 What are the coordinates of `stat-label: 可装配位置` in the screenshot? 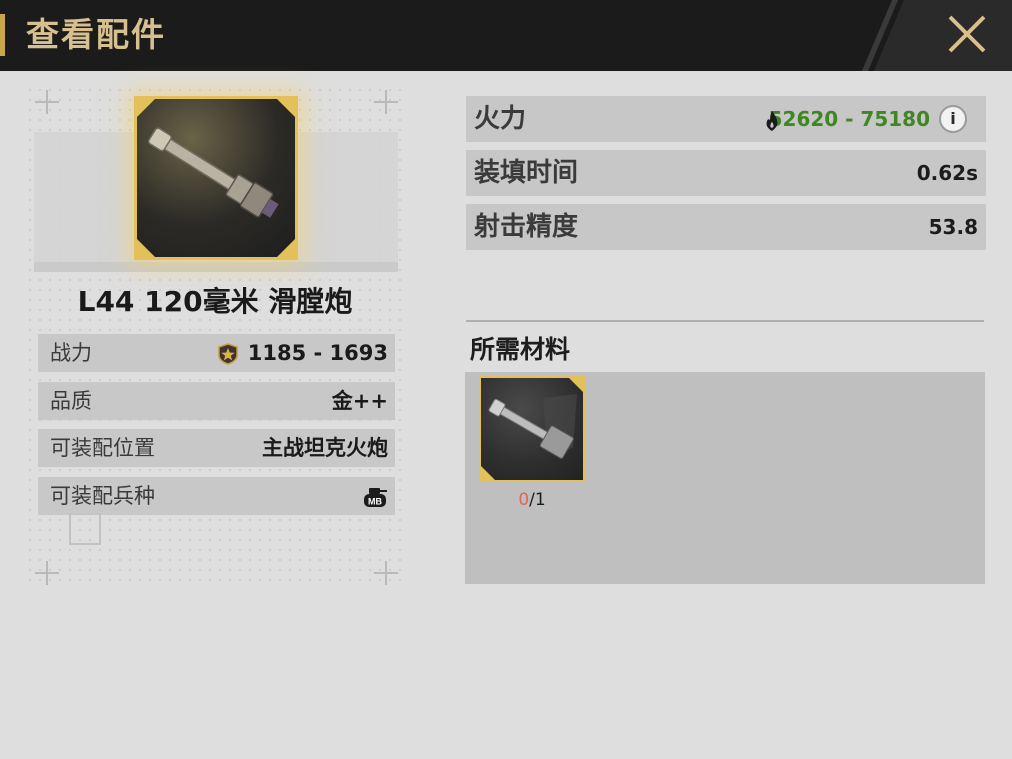 It's located at (102, 448).